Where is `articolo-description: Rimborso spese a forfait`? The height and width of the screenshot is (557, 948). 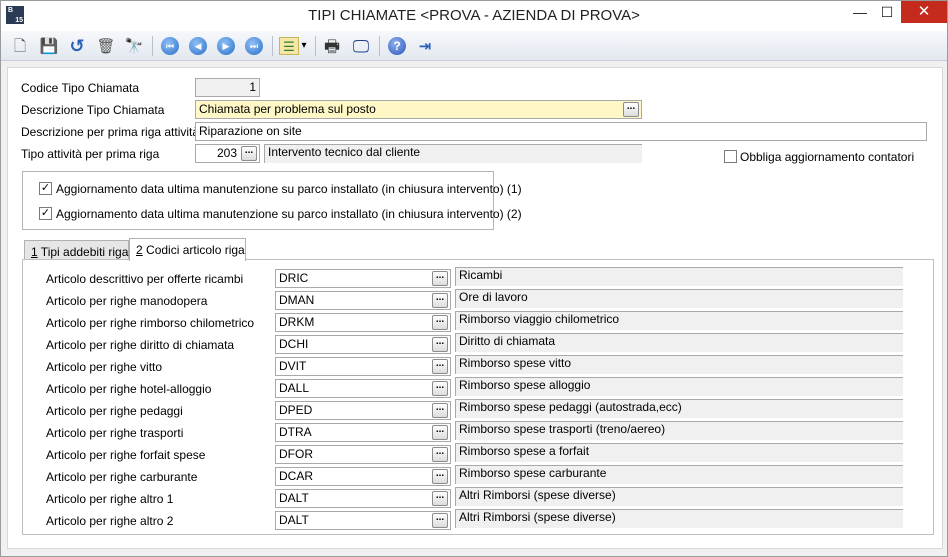
articolo-description: Rimborso spese a forfait is located at coordinates (679, 452).